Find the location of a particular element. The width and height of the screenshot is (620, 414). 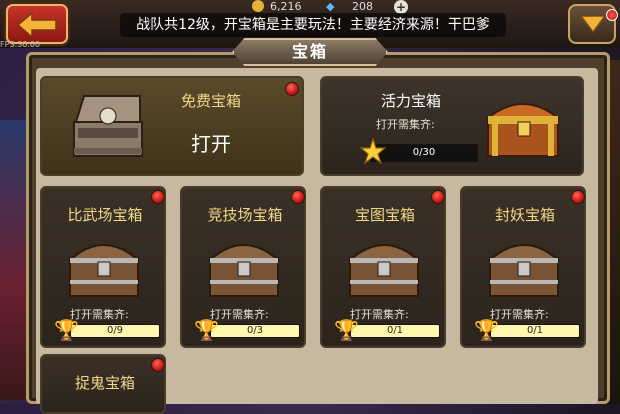

menu-notification-dot is located at coordinates (612, 15).